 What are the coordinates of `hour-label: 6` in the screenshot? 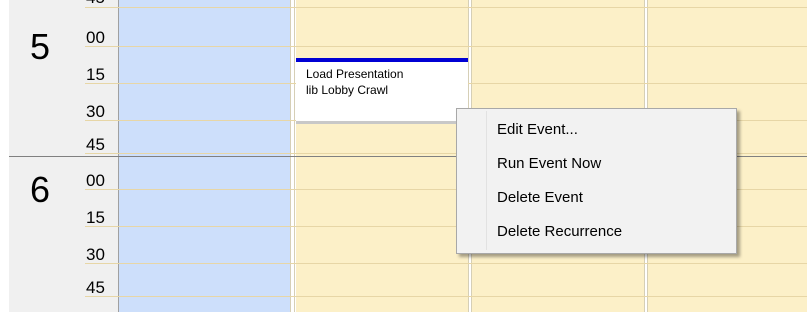 It's located at (39, 189).